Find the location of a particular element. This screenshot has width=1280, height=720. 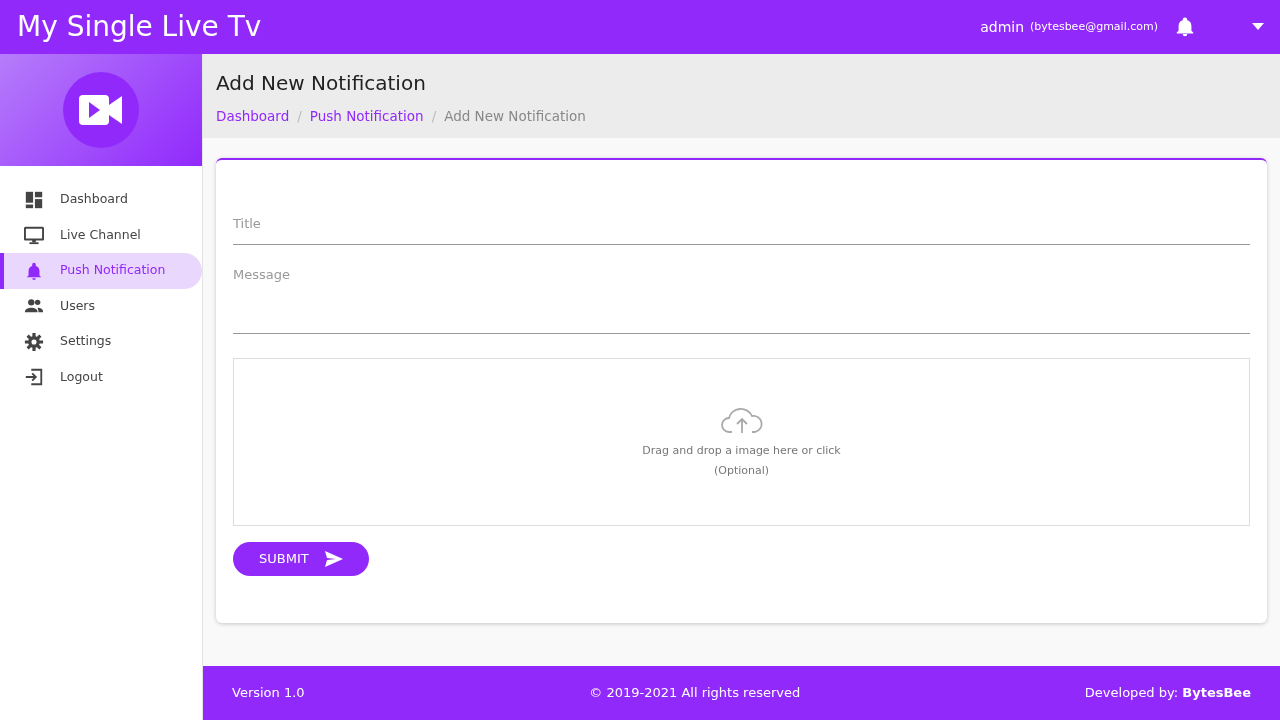

sidebar-item: Dashboard is located at coordinates (101, 200).